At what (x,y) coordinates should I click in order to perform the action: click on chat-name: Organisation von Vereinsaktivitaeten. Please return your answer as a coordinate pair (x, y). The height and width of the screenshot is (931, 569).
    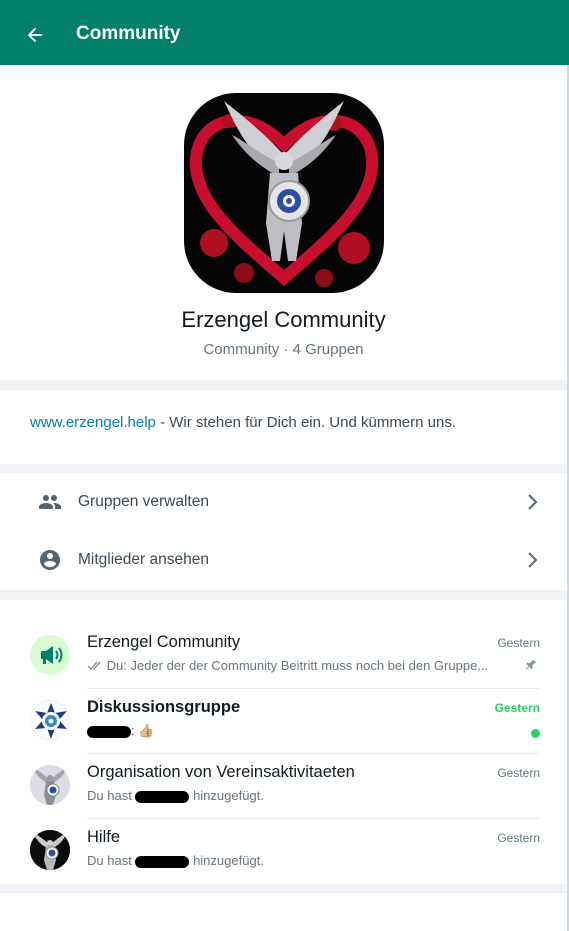
    Looking at the image, I should click on (221, 772).